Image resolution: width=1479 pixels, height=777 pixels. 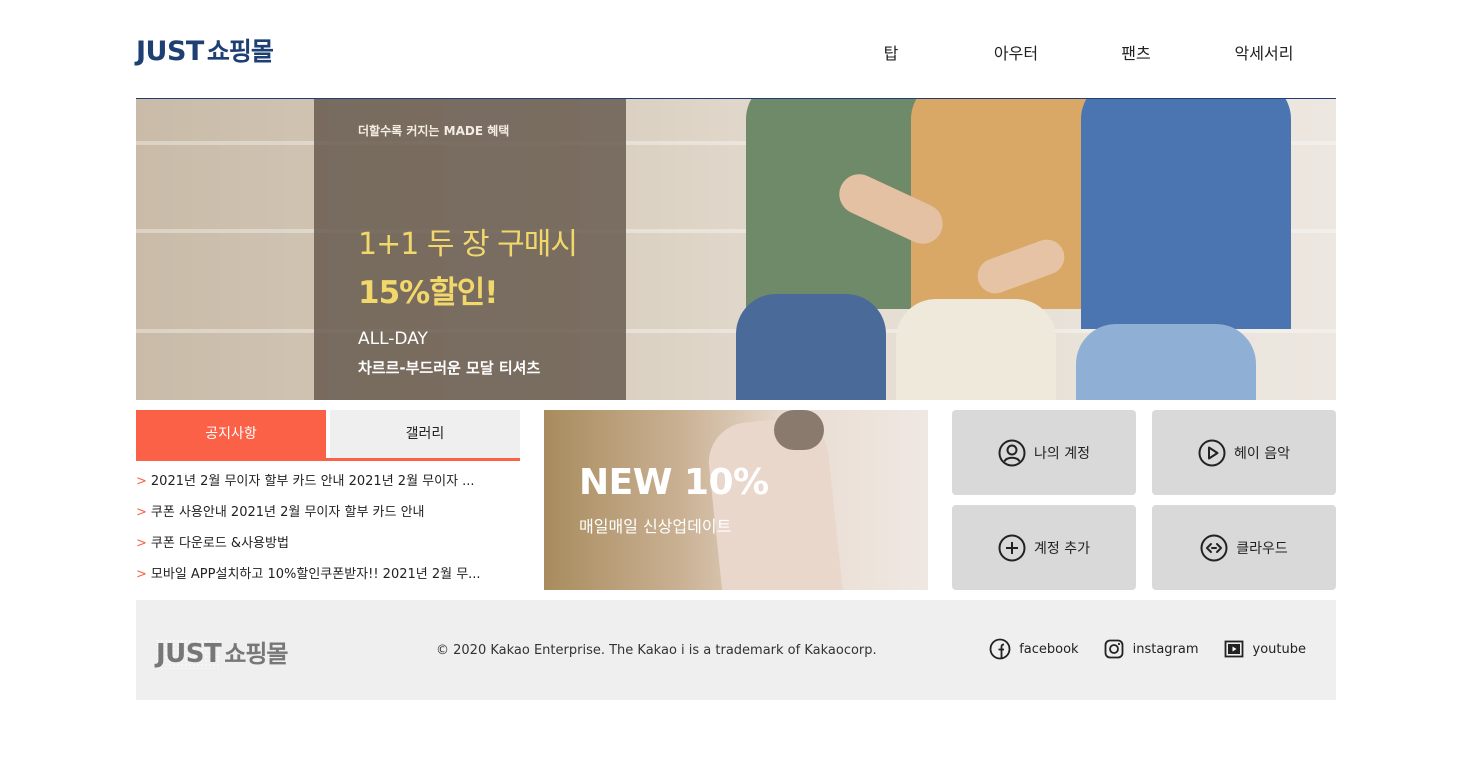 What do you see at coordinates (674, 482) in the screenshot?
I see `promo-title: NEW 10%` at bounding box center [674, 482].